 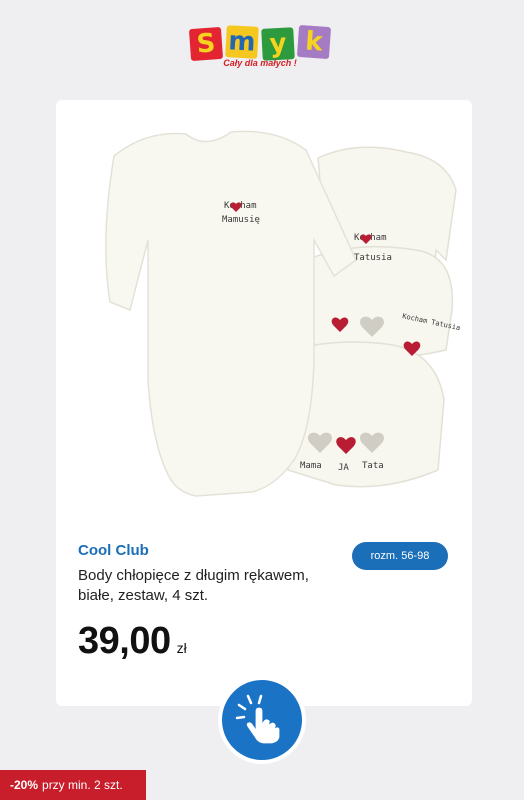 I want to click on price-value: 39,00, so click(x=124, y=641).